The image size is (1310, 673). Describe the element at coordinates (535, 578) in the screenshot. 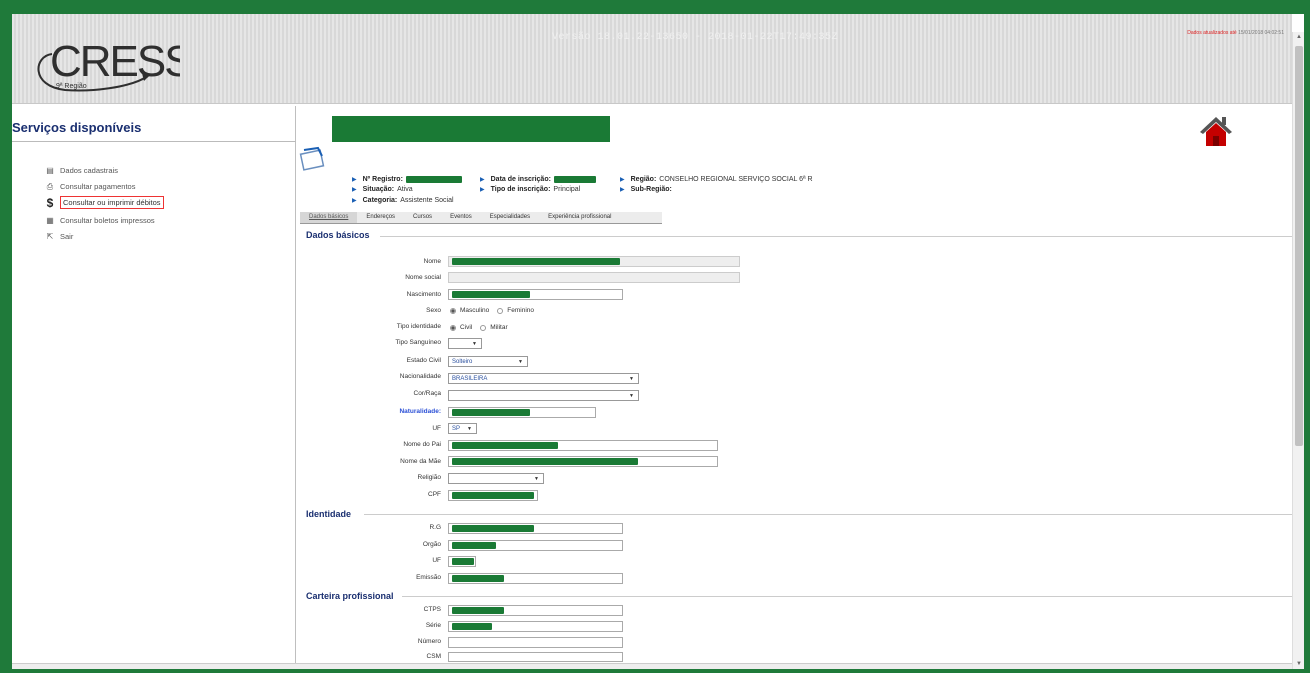

I see `emissao-field` at that location.